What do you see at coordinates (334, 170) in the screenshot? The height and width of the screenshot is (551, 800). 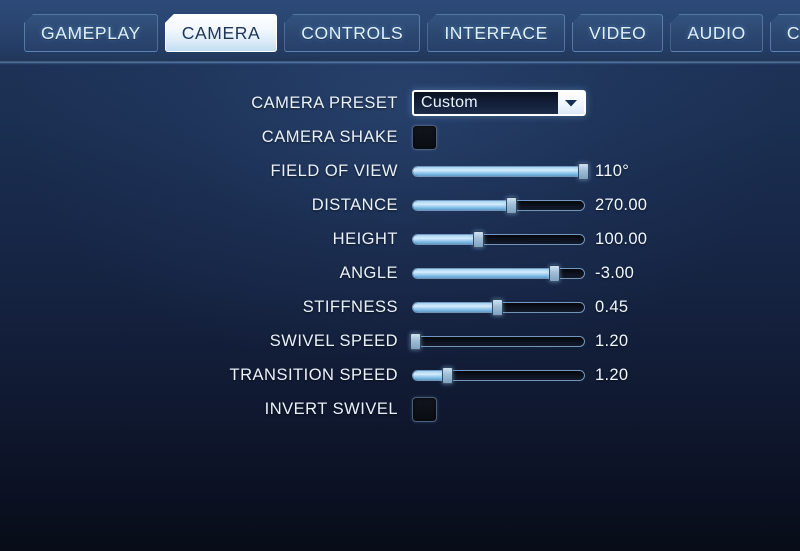 I see `setting-label-field-of-view: FIELD OF VIEW` at bounding box center [334, 170].